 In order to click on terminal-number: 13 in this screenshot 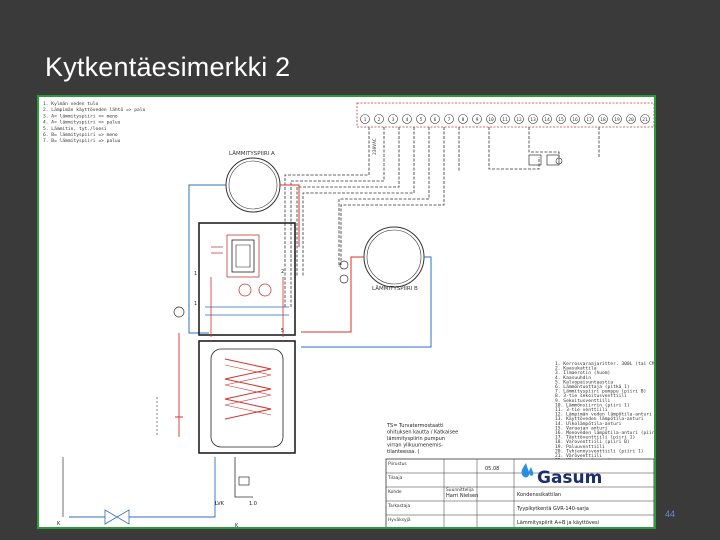, I will do `click(533, 120)`.